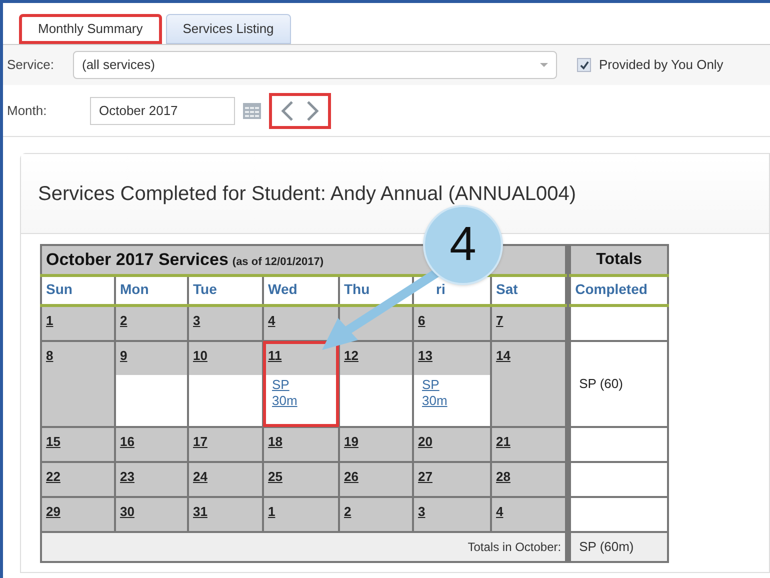 The image size is (770, 578). Describe the element at coordinates (252, 110) in the screenshot. I see `calendar-icon` at that location.